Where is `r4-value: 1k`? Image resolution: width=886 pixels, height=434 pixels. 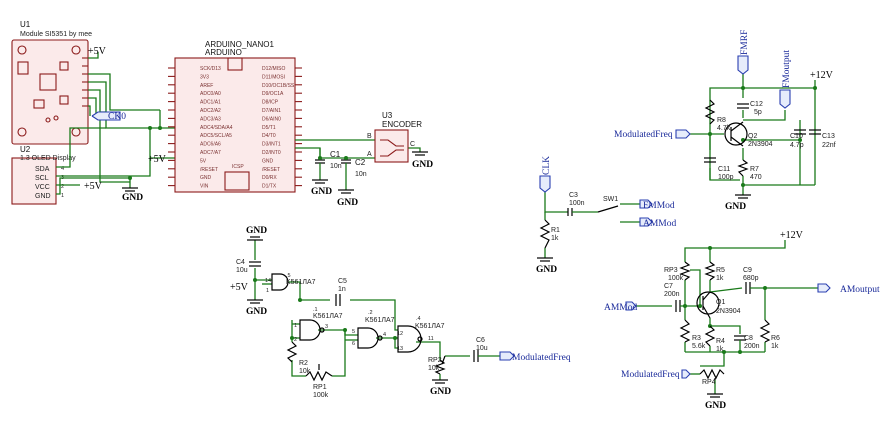 r4-value: 1k is located at coordinates (720, 349).